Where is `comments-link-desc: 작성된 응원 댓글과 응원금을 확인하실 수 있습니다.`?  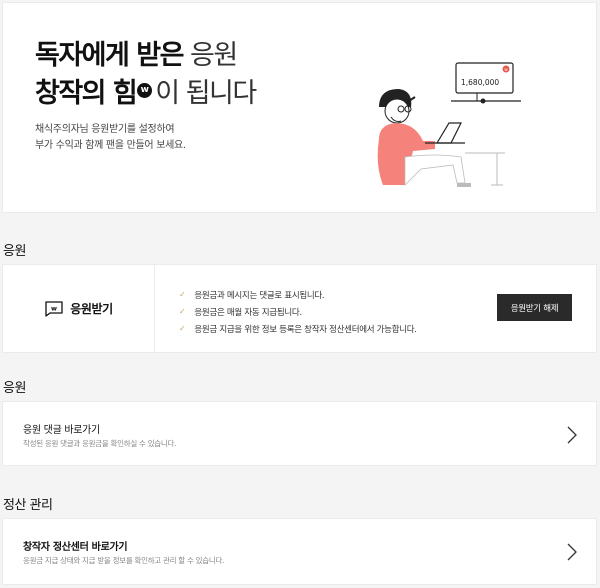 comments-link-desc: 작성된 응원 댓글과 응원금을 확인하실 수 있습니다. is located at coordinates (100, 443).